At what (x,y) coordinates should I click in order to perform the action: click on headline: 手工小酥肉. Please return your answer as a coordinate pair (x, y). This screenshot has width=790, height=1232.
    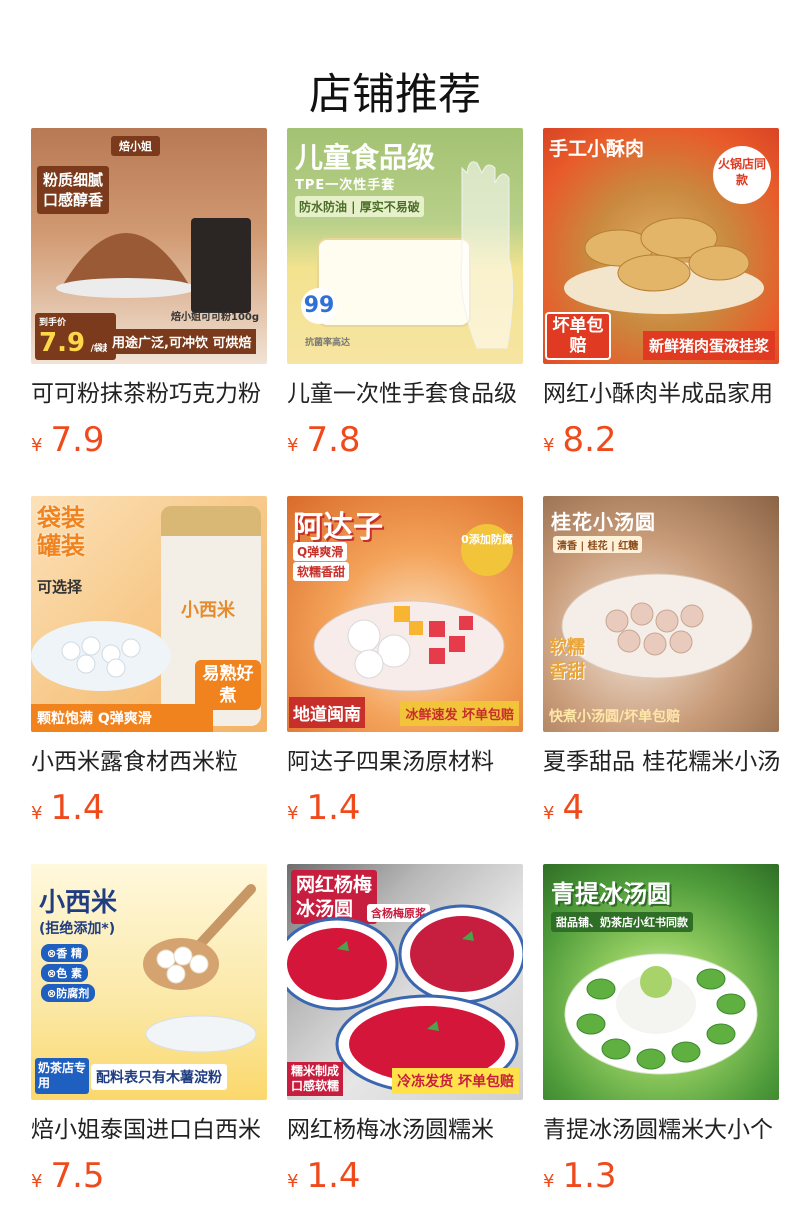
    Looking at the image, I should click on (597, 149).